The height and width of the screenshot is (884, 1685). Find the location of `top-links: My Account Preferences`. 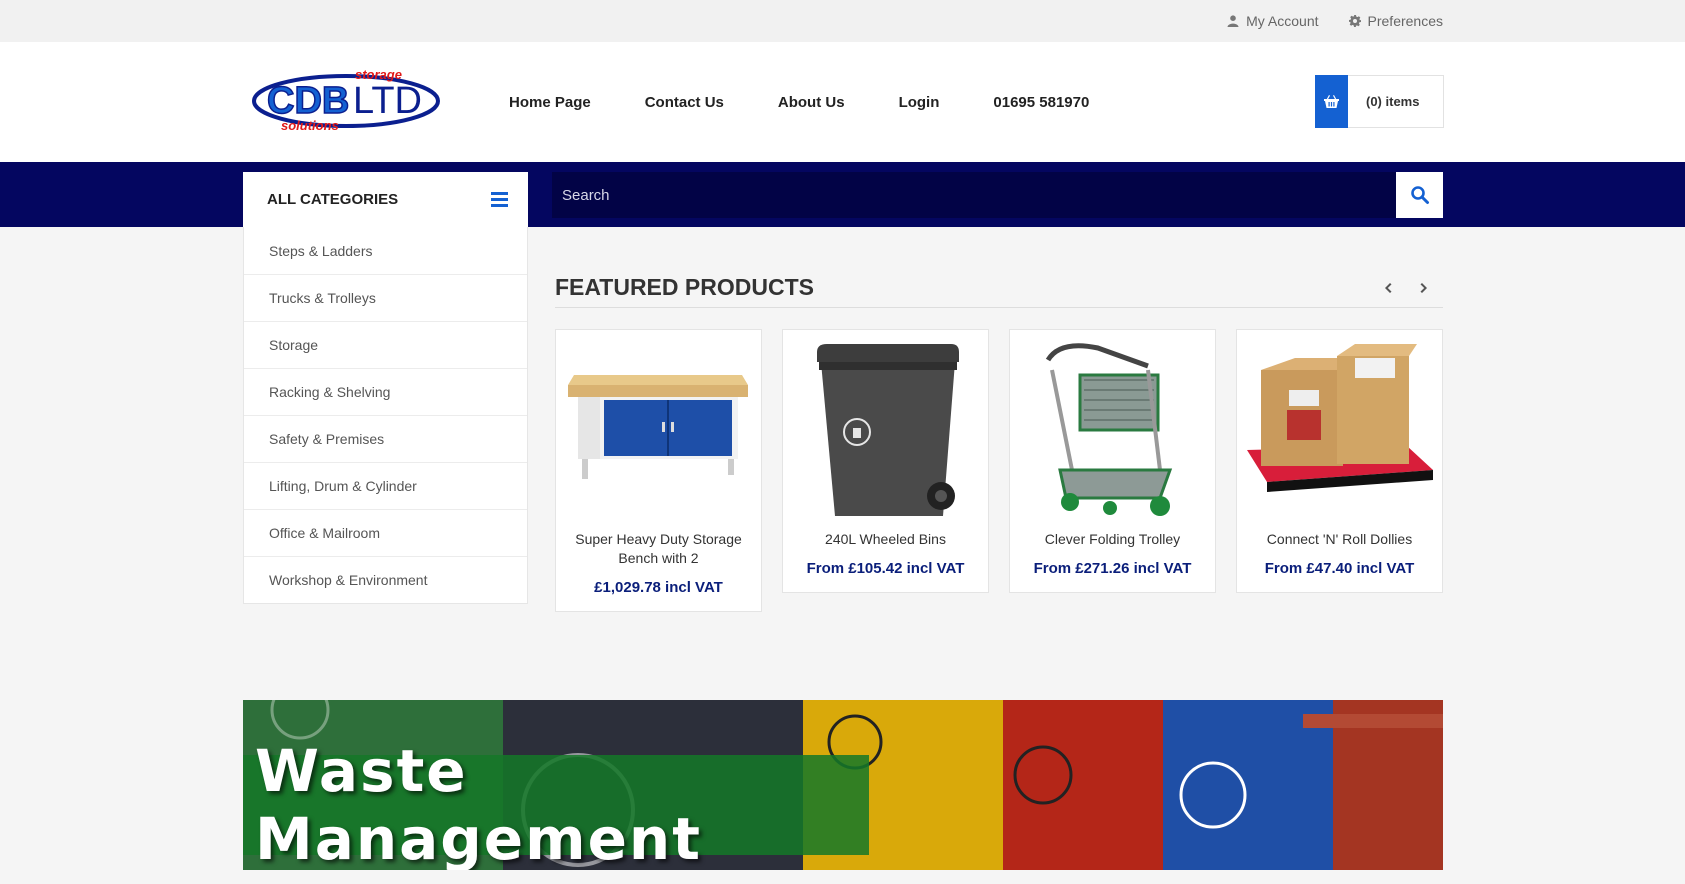

top-links: My Account Preferences is located at coordinates (1335, 21).